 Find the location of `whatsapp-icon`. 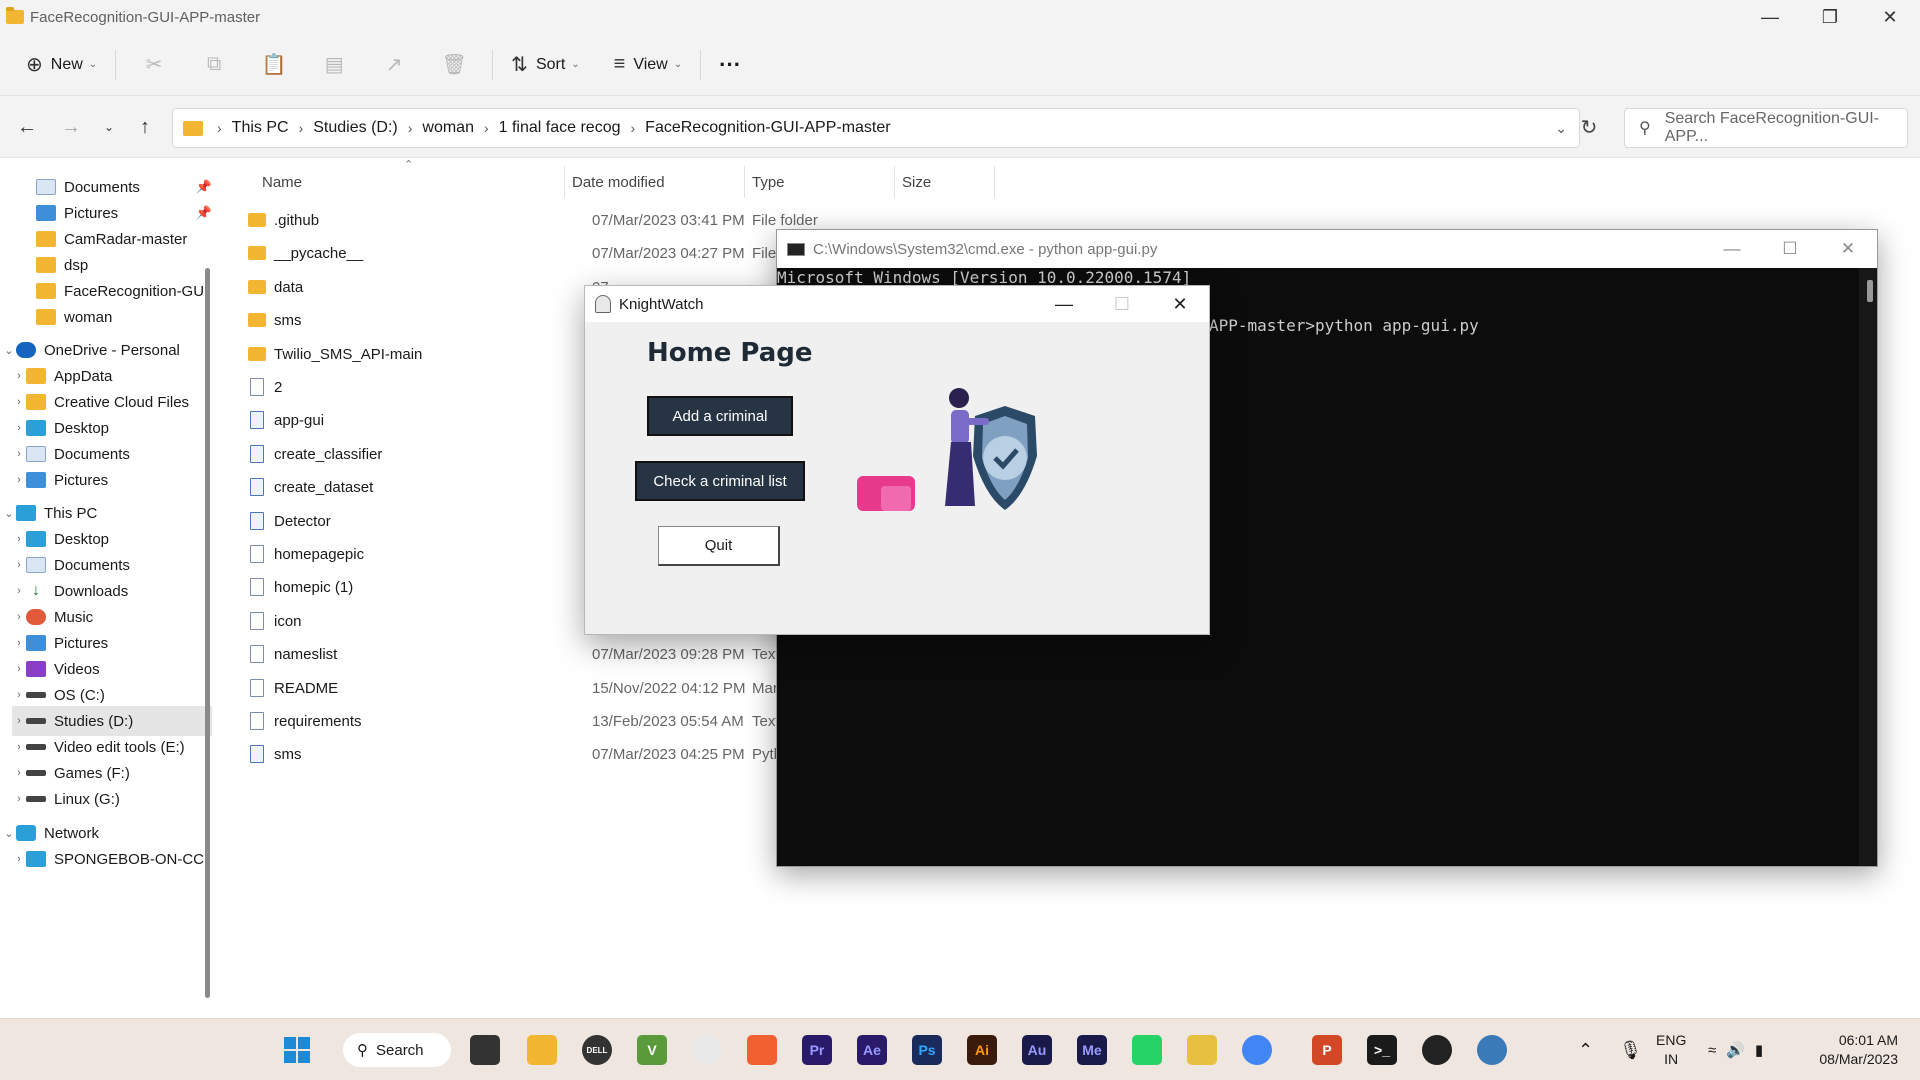

whatsapp-icon is located at coordinates (1147, 1050).